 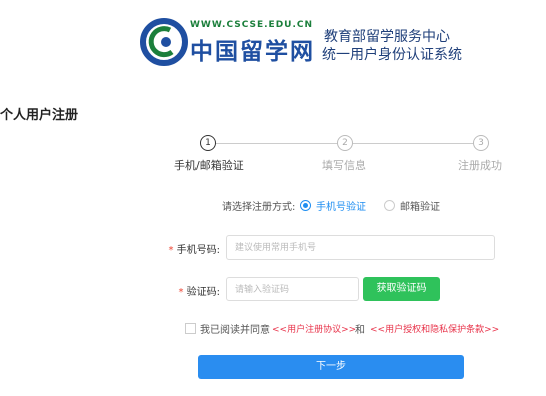 What do you see at coordinates (252, 51) in the screenshot?
I see `logo-brand-text: 中国留学网` at bounding box center [252, 51].